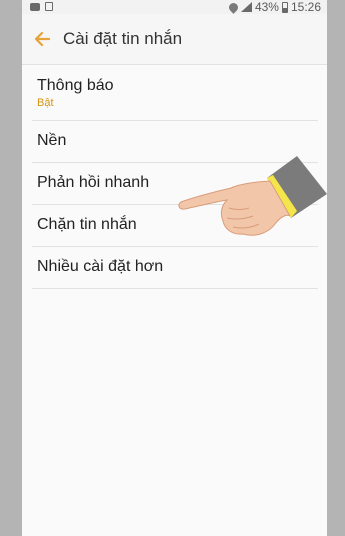  What do you see at coordinates (174, 7) in the screenshot?
I see `status-bar: 43% 15:26` at bounding box center [174, 7].